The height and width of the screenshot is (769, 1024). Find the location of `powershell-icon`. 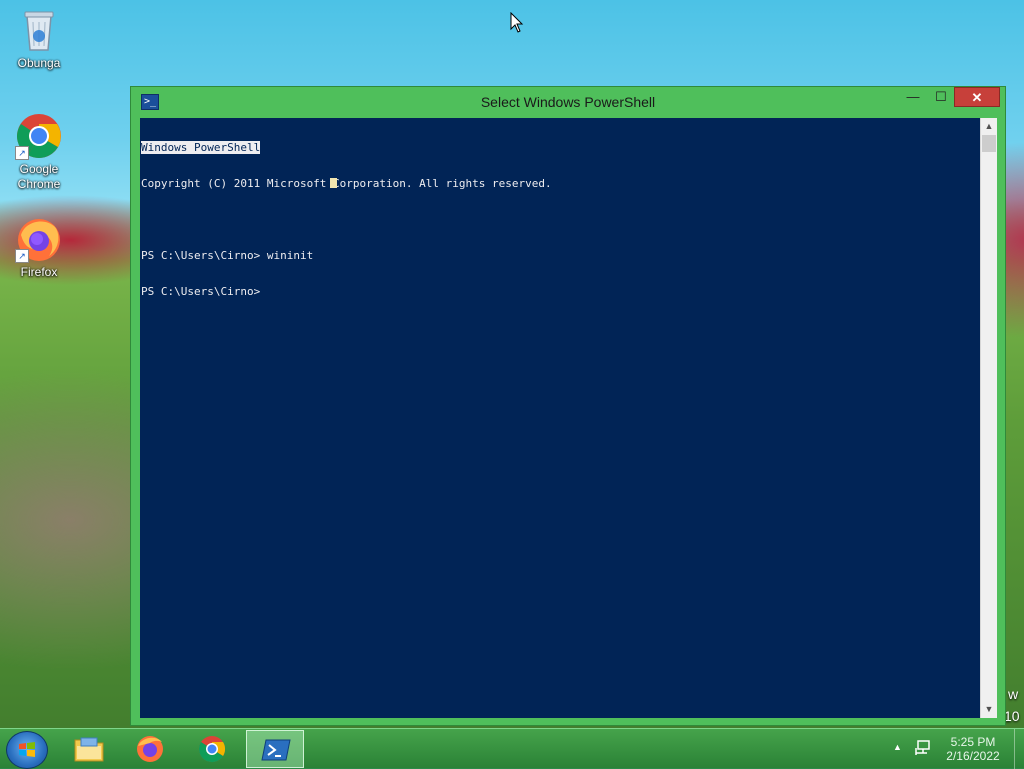

powershell-icon is located at coordinates (276, 750).